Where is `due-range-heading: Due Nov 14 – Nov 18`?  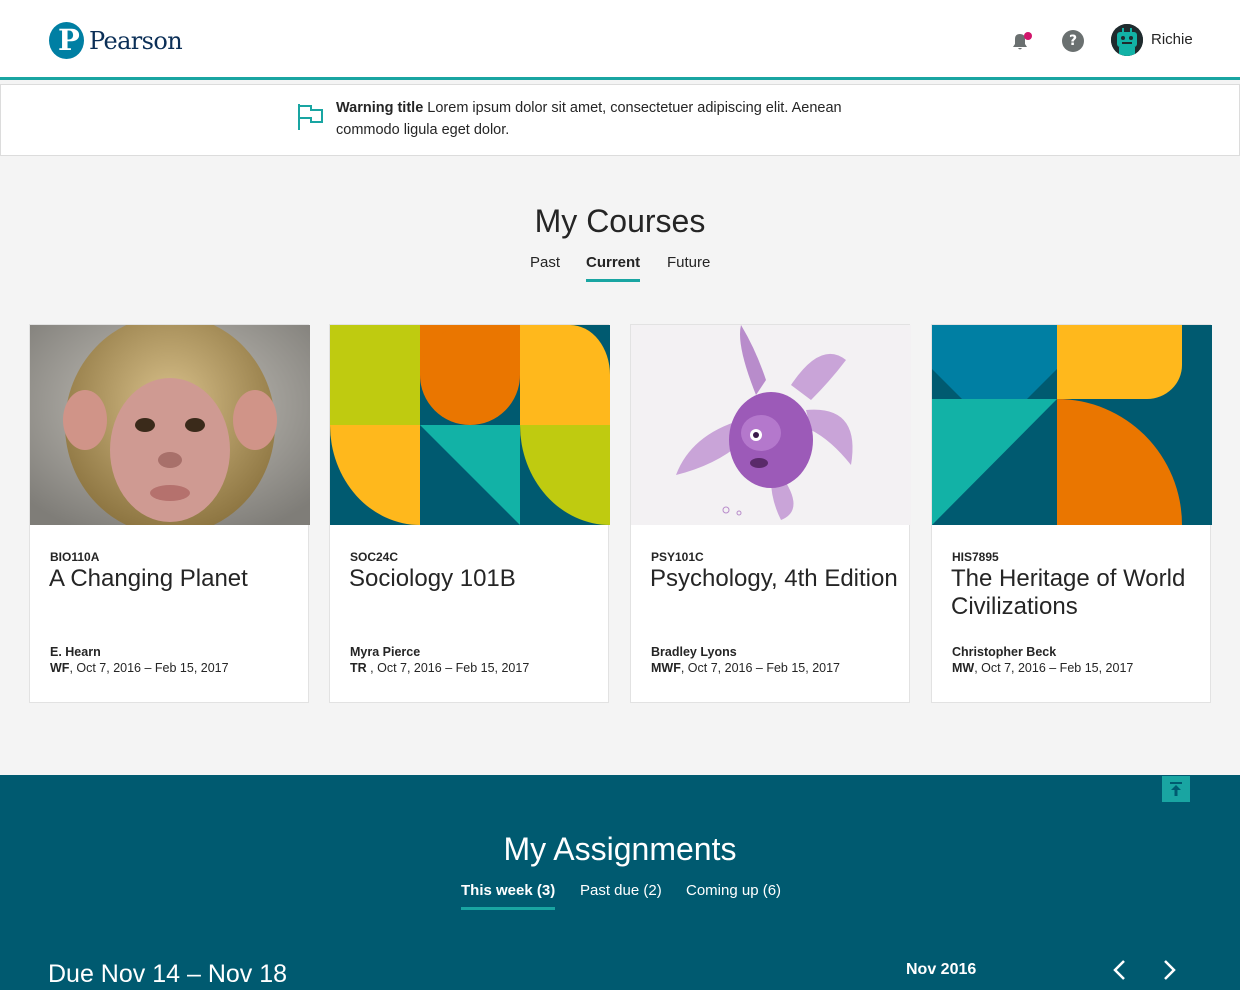 due-range-heading: Due Nov 14 – Nov 18 is located at coordinates (168, 974).